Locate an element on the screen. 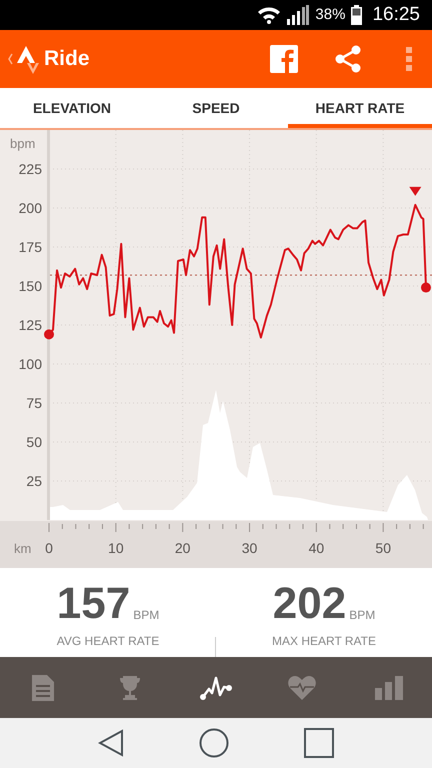  battery-percent: 38% is located at coordinates (330, 14).